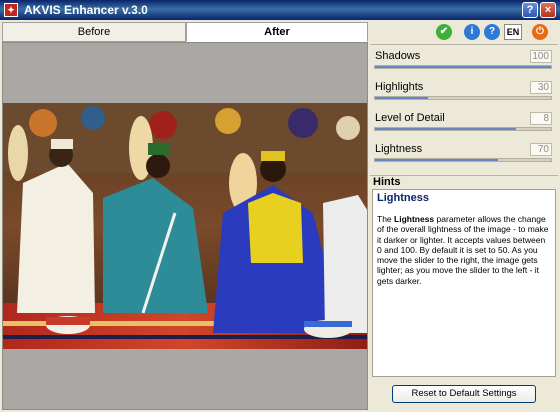 The width and height of the screenshot is (560, 412). I want to click on info-icon: i, so click(472, 32).